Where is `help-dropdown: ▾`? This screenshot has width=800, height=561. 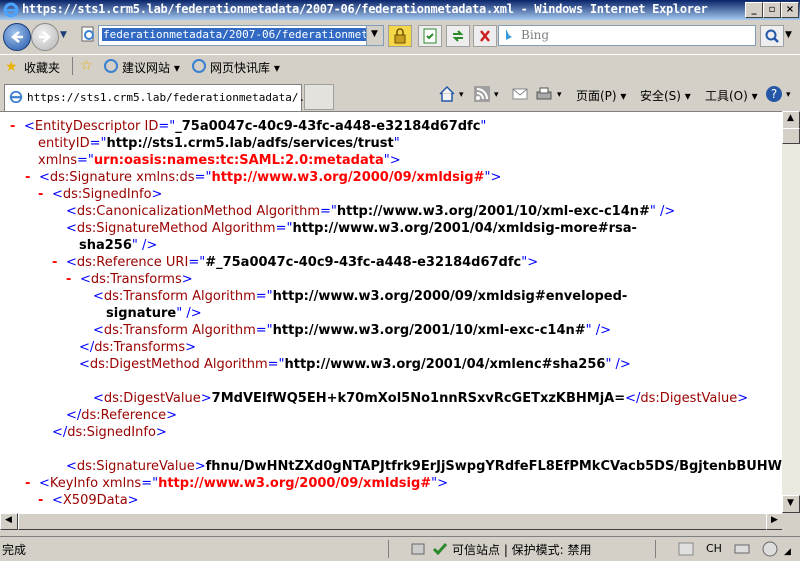 help-dropdown: ▾ is located at coordinates (788, 95).